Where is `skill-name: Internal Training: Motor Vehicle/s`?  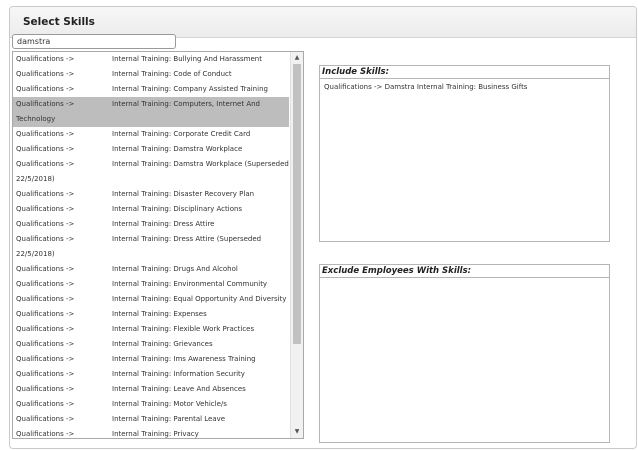
skill-name: Internal Training: Motor Vehicle/s is located at coordinates (169, 404).